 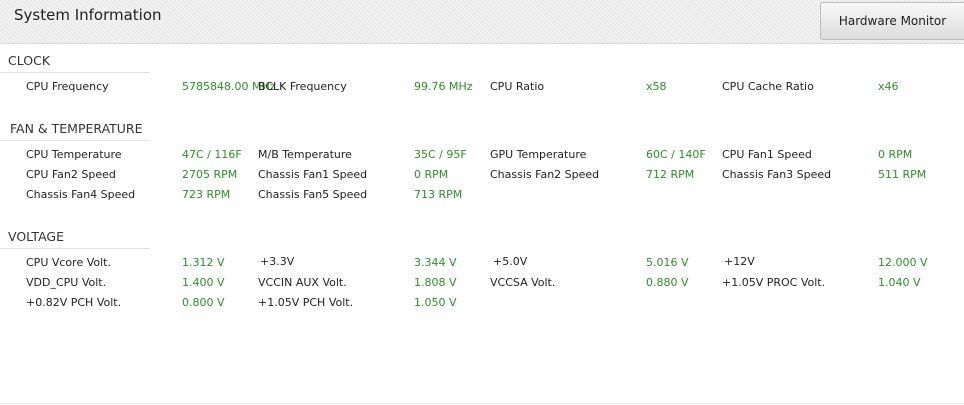 I want to click on chassis-fan5-speed-label: Chassis Fan5 Speed, so click(x=313, y=194).